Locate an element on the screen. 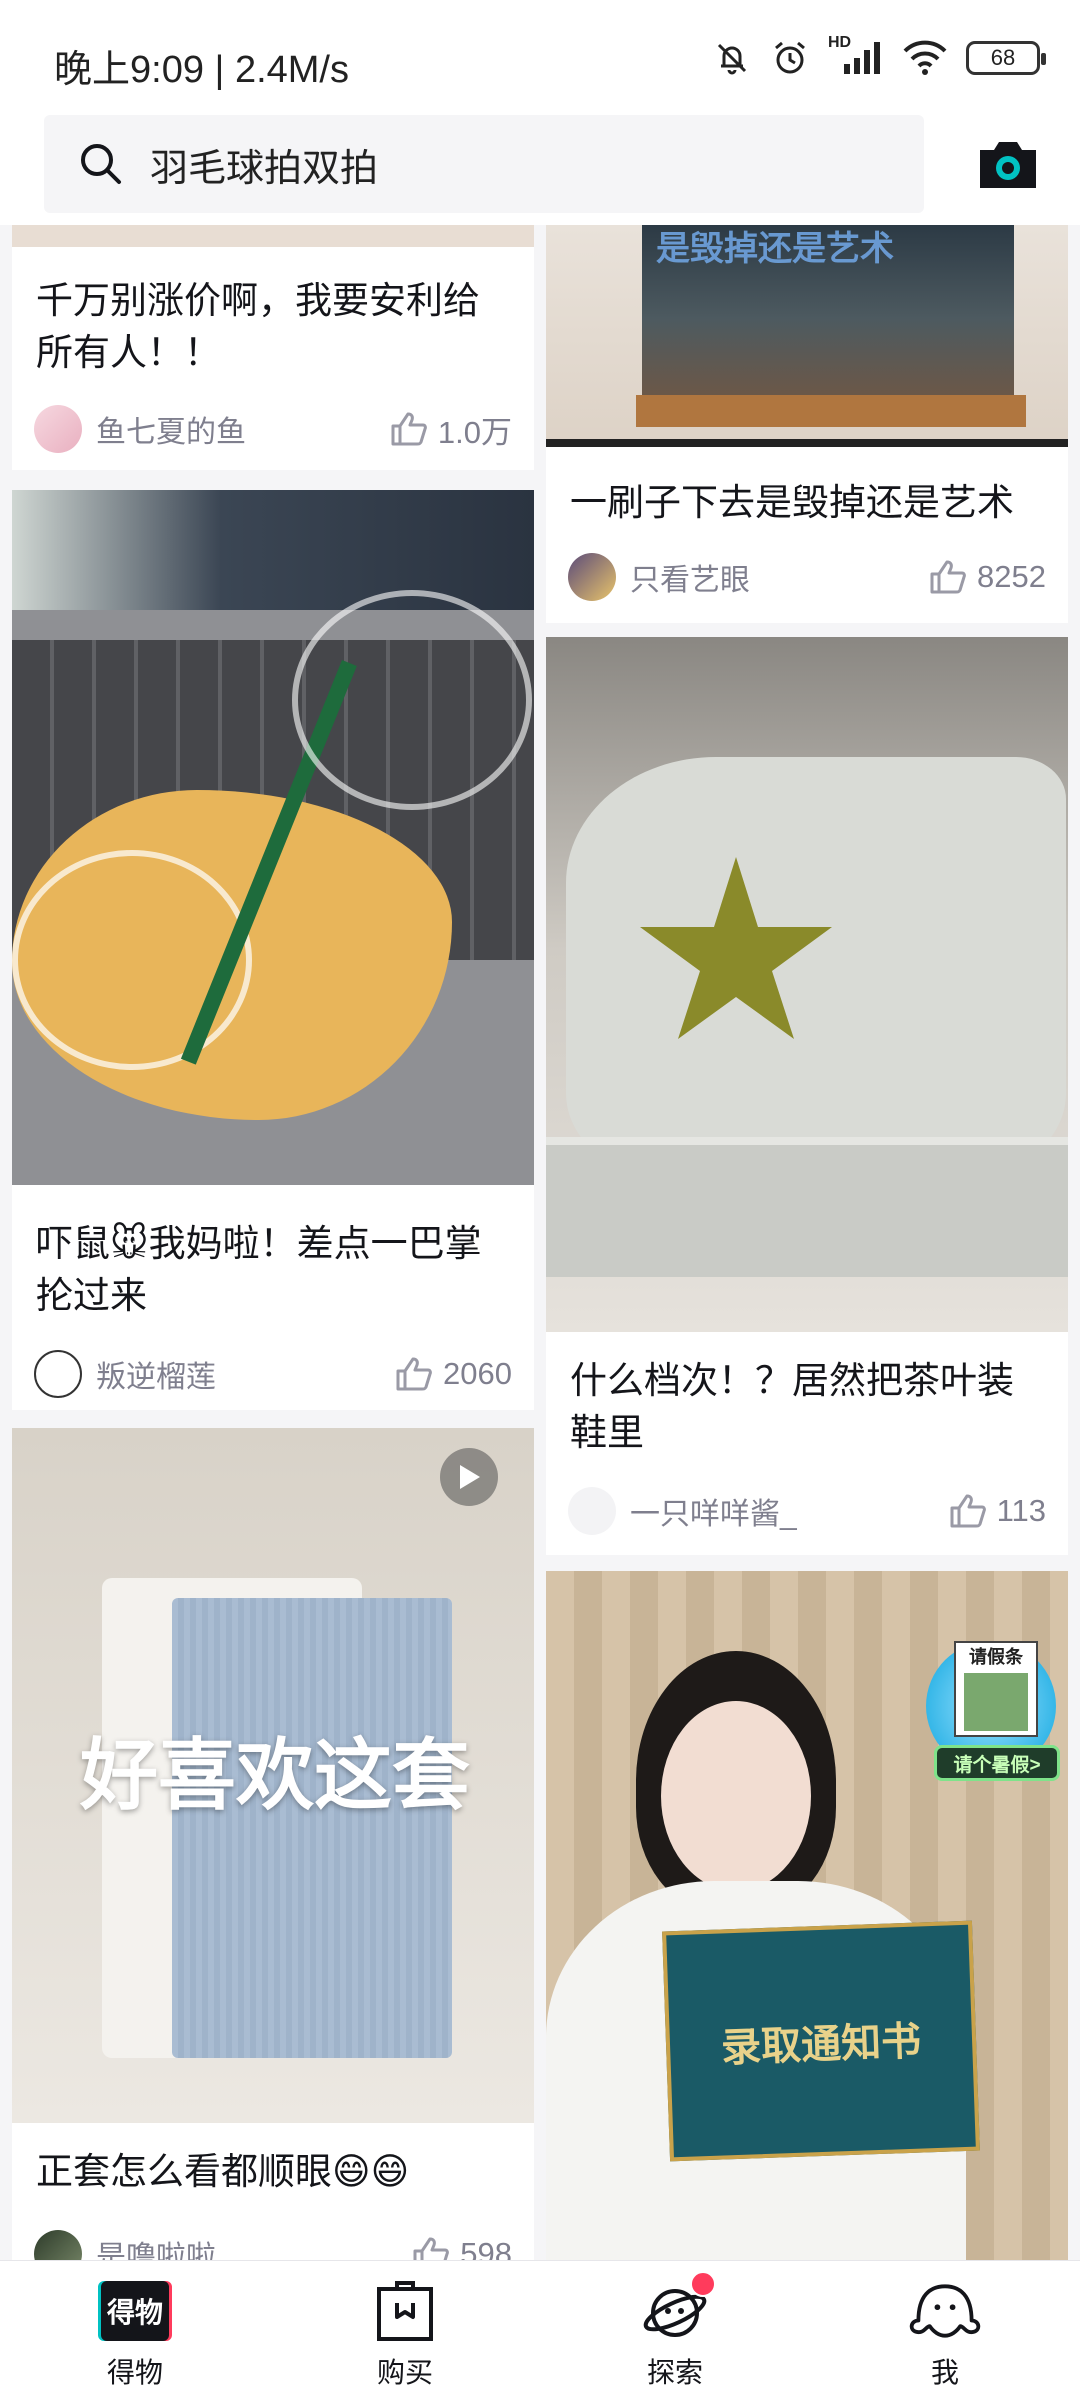  nav-item-buy: 购买 is located at coordinates (405, 2330).